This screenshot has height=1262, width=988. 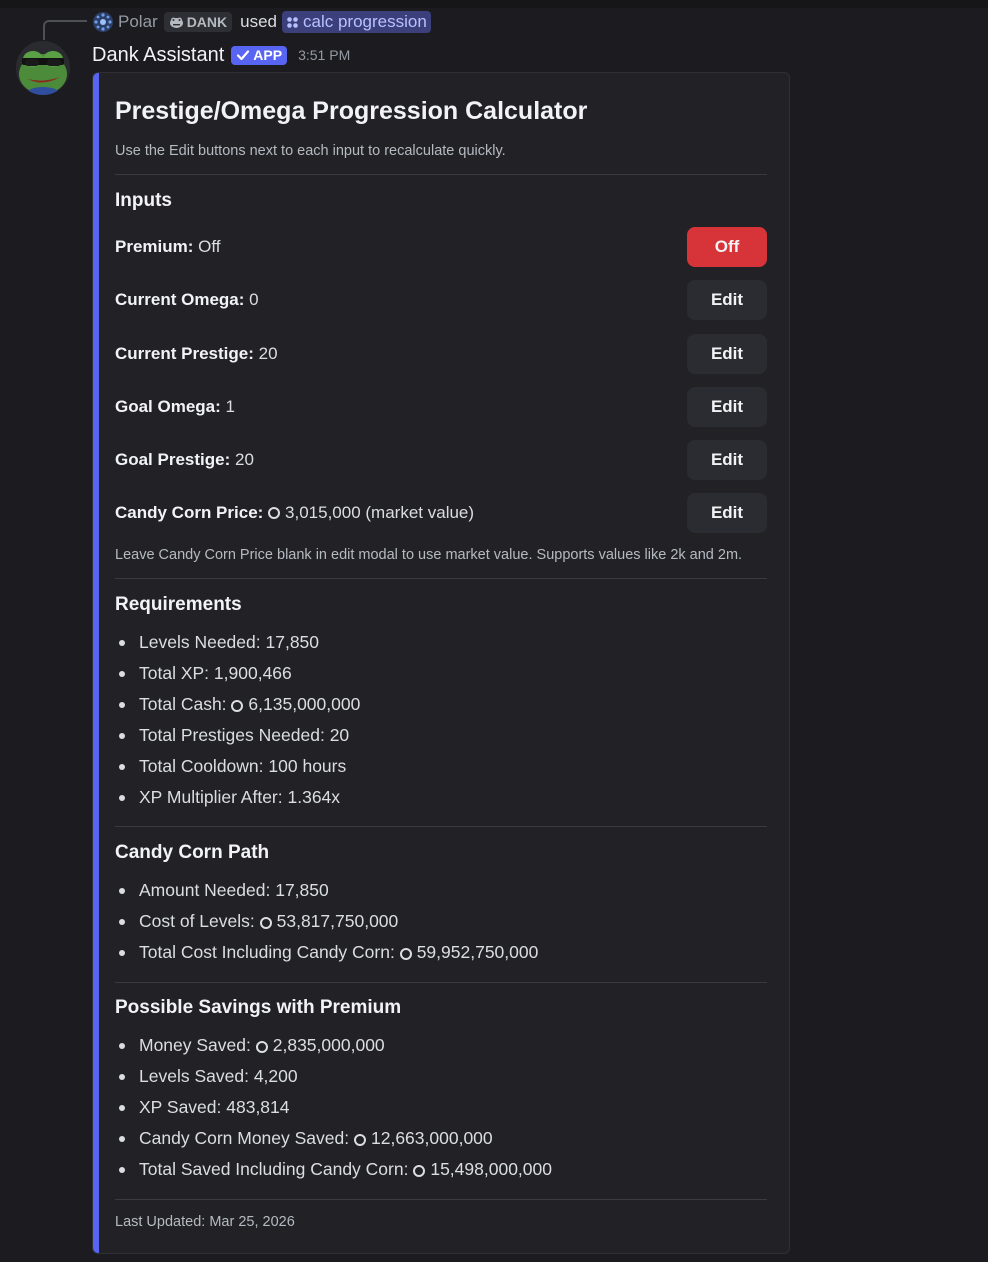 I want to click on item-value: 59,952,750,000, so click(x=477, y=952).